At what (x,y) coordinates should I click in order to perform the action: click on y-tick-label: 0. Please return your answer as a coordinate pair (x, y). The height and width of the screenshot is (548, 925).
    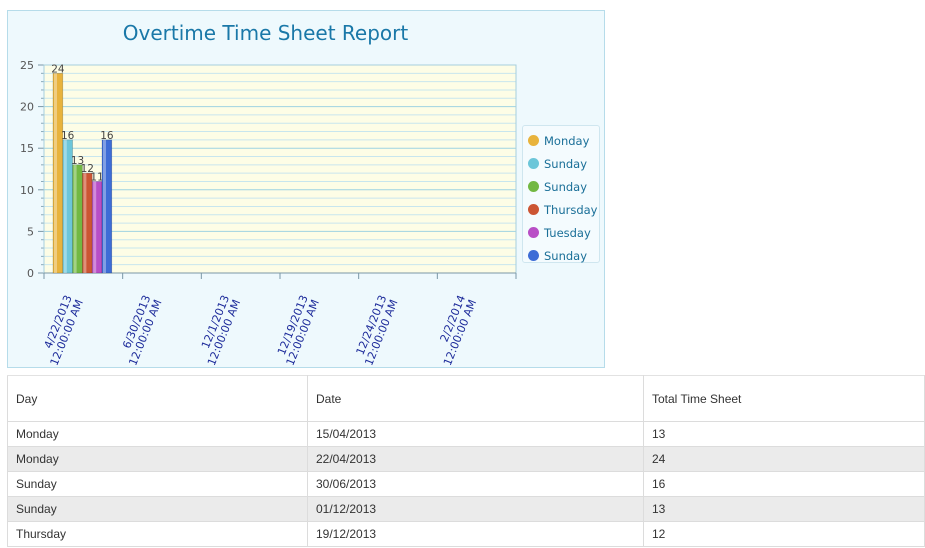
    Looking at the image, I should click on (30, 273).